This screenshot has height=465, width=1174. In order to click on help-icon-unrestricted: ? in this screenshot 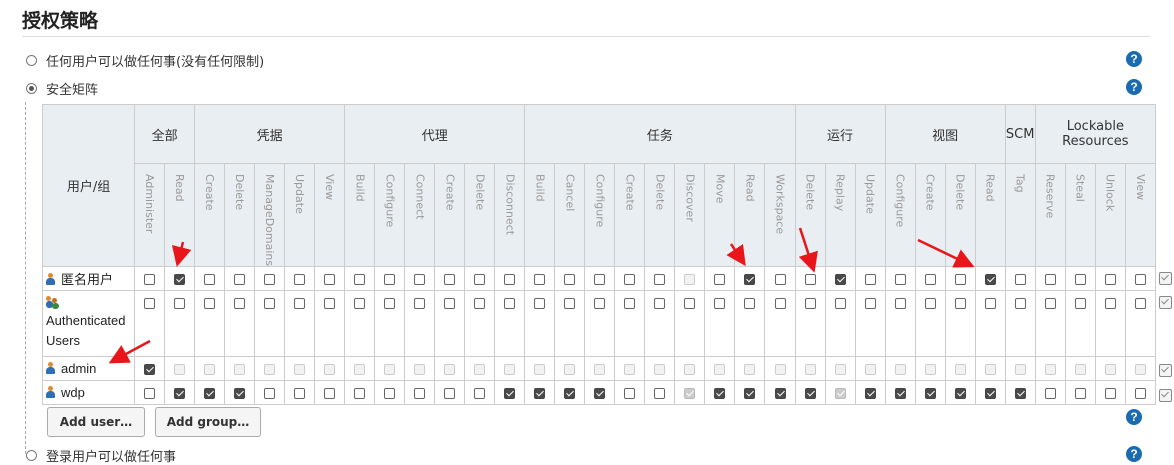, I will do `click(1134, 59)`.